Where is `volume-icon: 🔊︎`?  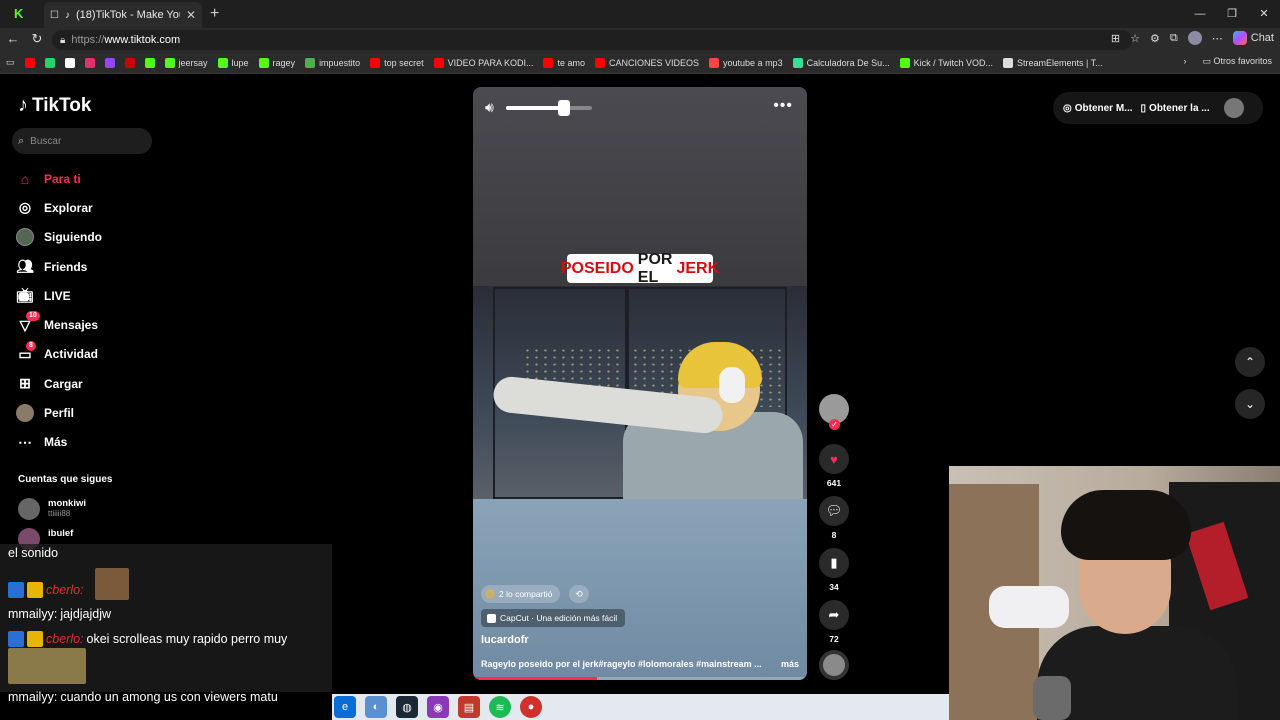
volume-icon: 🔊︎ is located at coordinates (489, 107).